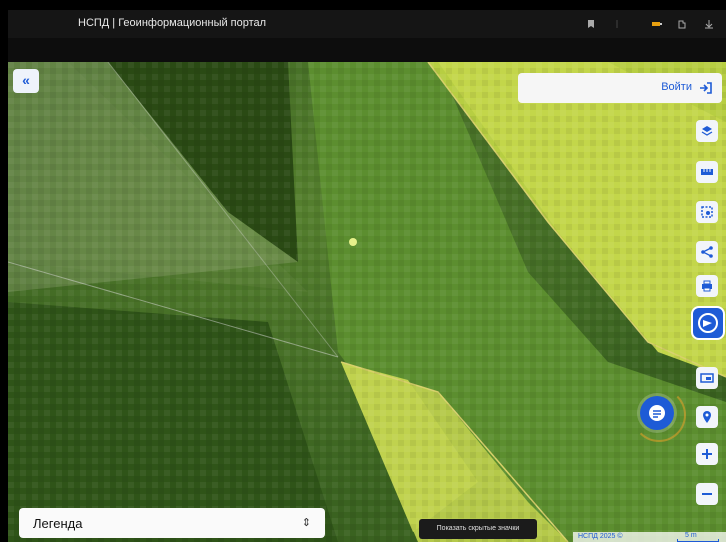  Describe the element at coordinates (676, 87) in the screenshot. I see `login-label: Войти` at that location.